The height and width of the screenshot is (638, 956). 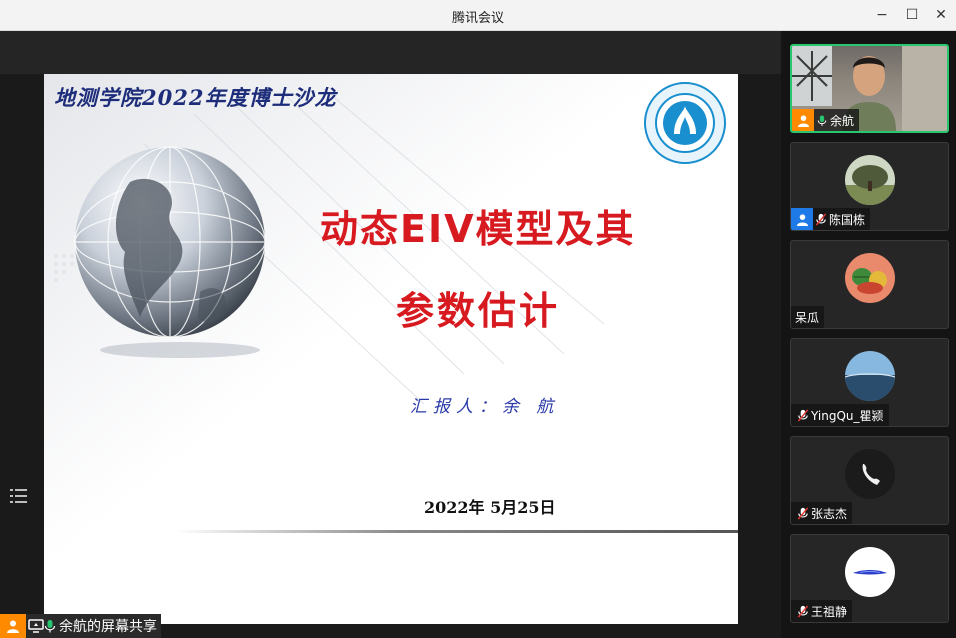 I want to click on participant-tile: 呆瓜, so click(x=869, y=284).